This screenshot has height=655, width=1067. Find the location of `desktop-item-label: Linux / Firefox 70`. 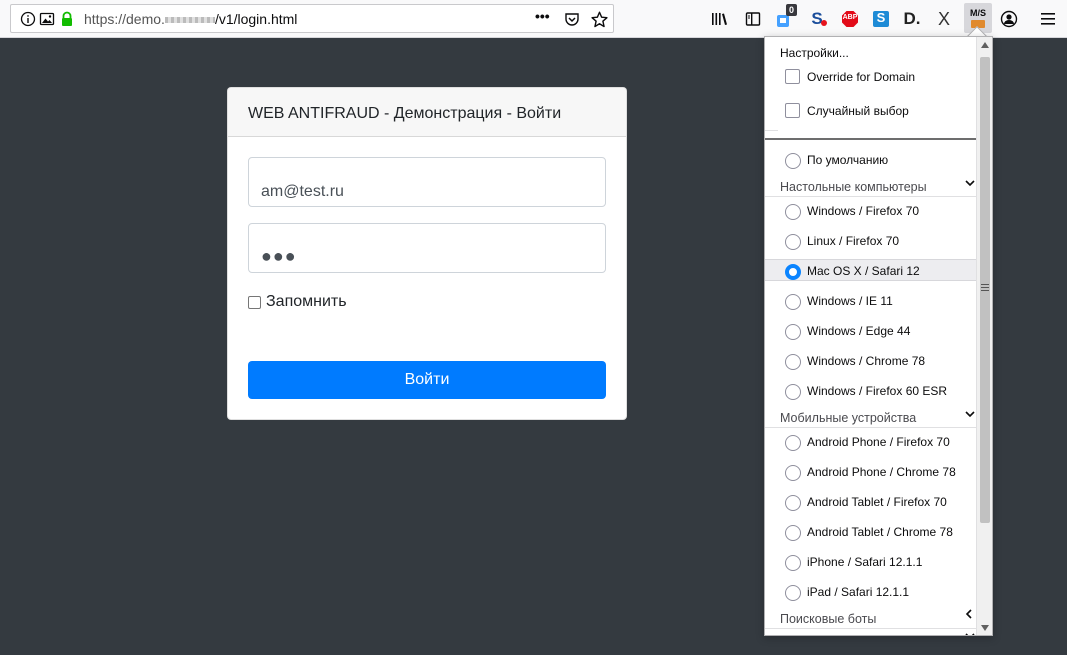

desktop-item-label: Linux / Firefox 70 is located at coordinates (853, 241).